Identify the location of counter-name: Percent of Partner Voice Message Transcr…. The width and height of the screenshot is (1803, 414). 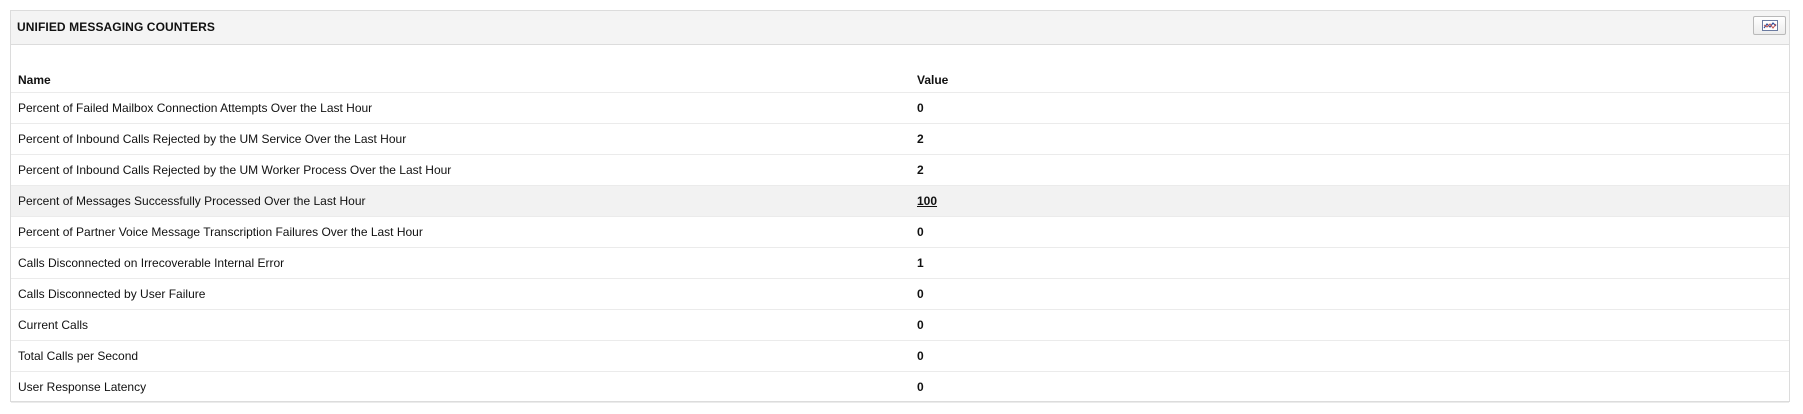
(460, 232).